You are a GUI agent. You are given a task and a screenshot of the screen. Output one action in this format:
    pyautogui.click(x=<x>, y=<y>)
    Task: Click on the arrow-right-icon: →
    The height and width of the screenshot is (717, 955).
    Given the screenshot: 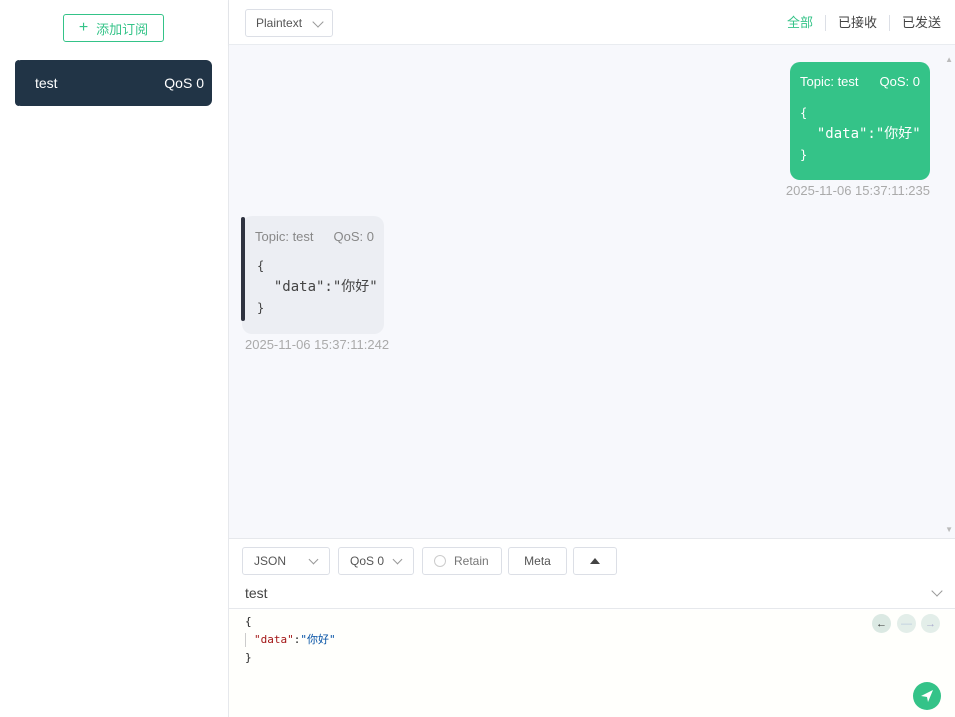 What is the action you would take?
    pyautogui.click(x=930, y=623)
    